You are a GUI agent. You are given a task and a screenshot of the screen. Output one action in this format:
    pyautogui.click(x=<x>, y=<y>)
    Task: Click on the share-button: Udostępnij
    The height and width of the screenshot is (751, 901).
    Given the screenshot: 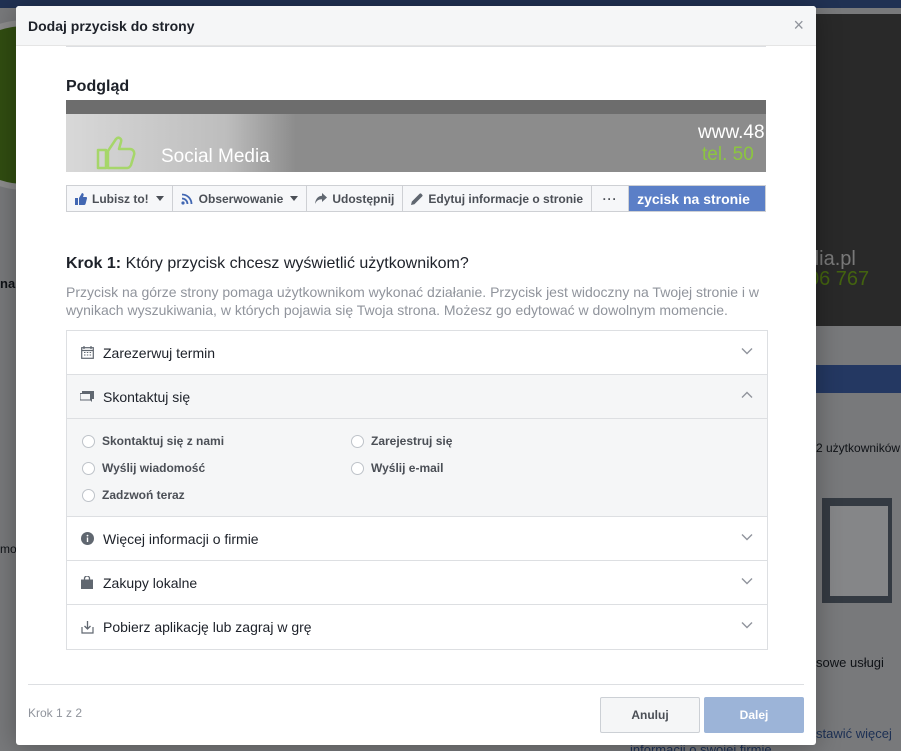 What is the action you would take?
    pyautogui.click(x=355, y=198)
    